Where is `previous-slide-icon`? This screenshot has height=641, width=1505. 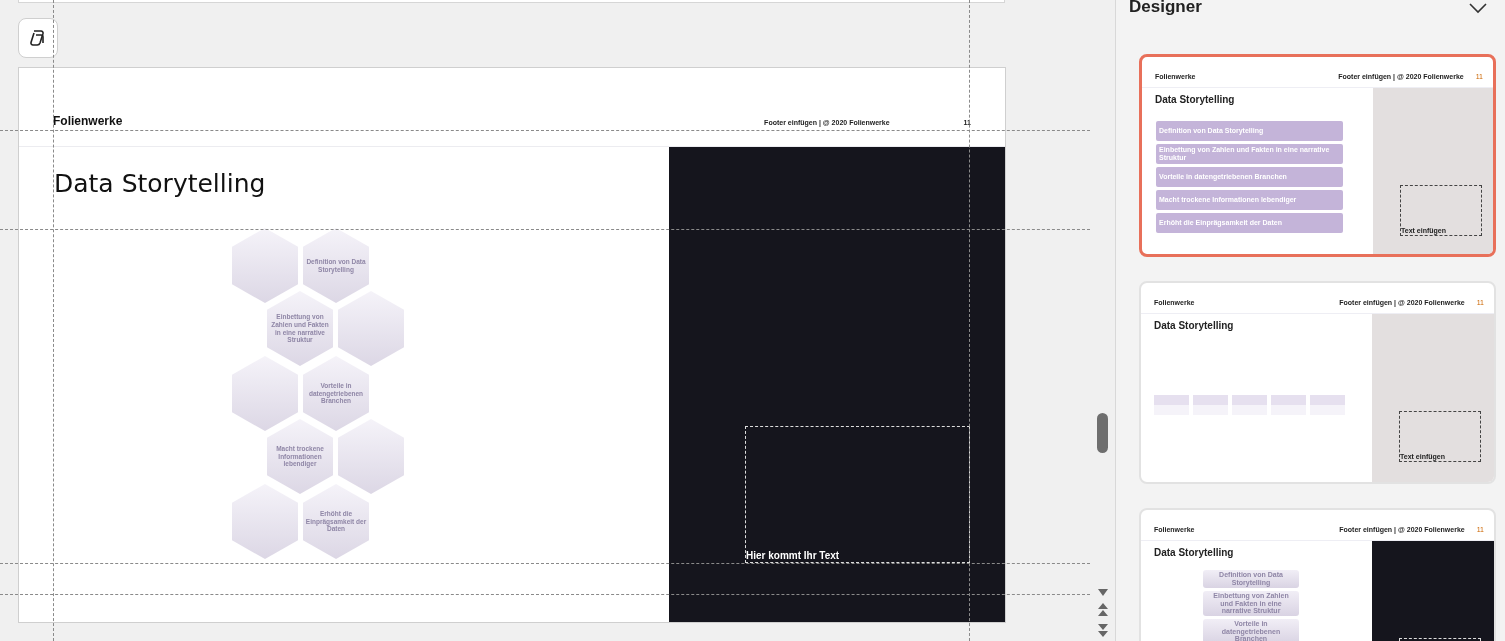
previous-slide-icon is located at coordinates (1102, 610).